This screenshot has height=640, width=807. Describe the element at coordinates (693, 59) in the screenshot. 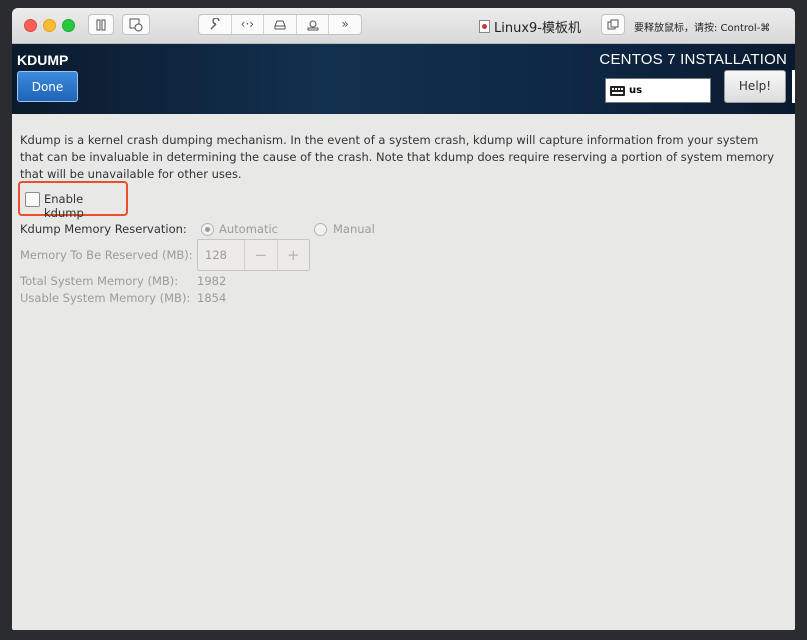

I see `installation-title: CENTOS 7 INSTALLATION` at that location.